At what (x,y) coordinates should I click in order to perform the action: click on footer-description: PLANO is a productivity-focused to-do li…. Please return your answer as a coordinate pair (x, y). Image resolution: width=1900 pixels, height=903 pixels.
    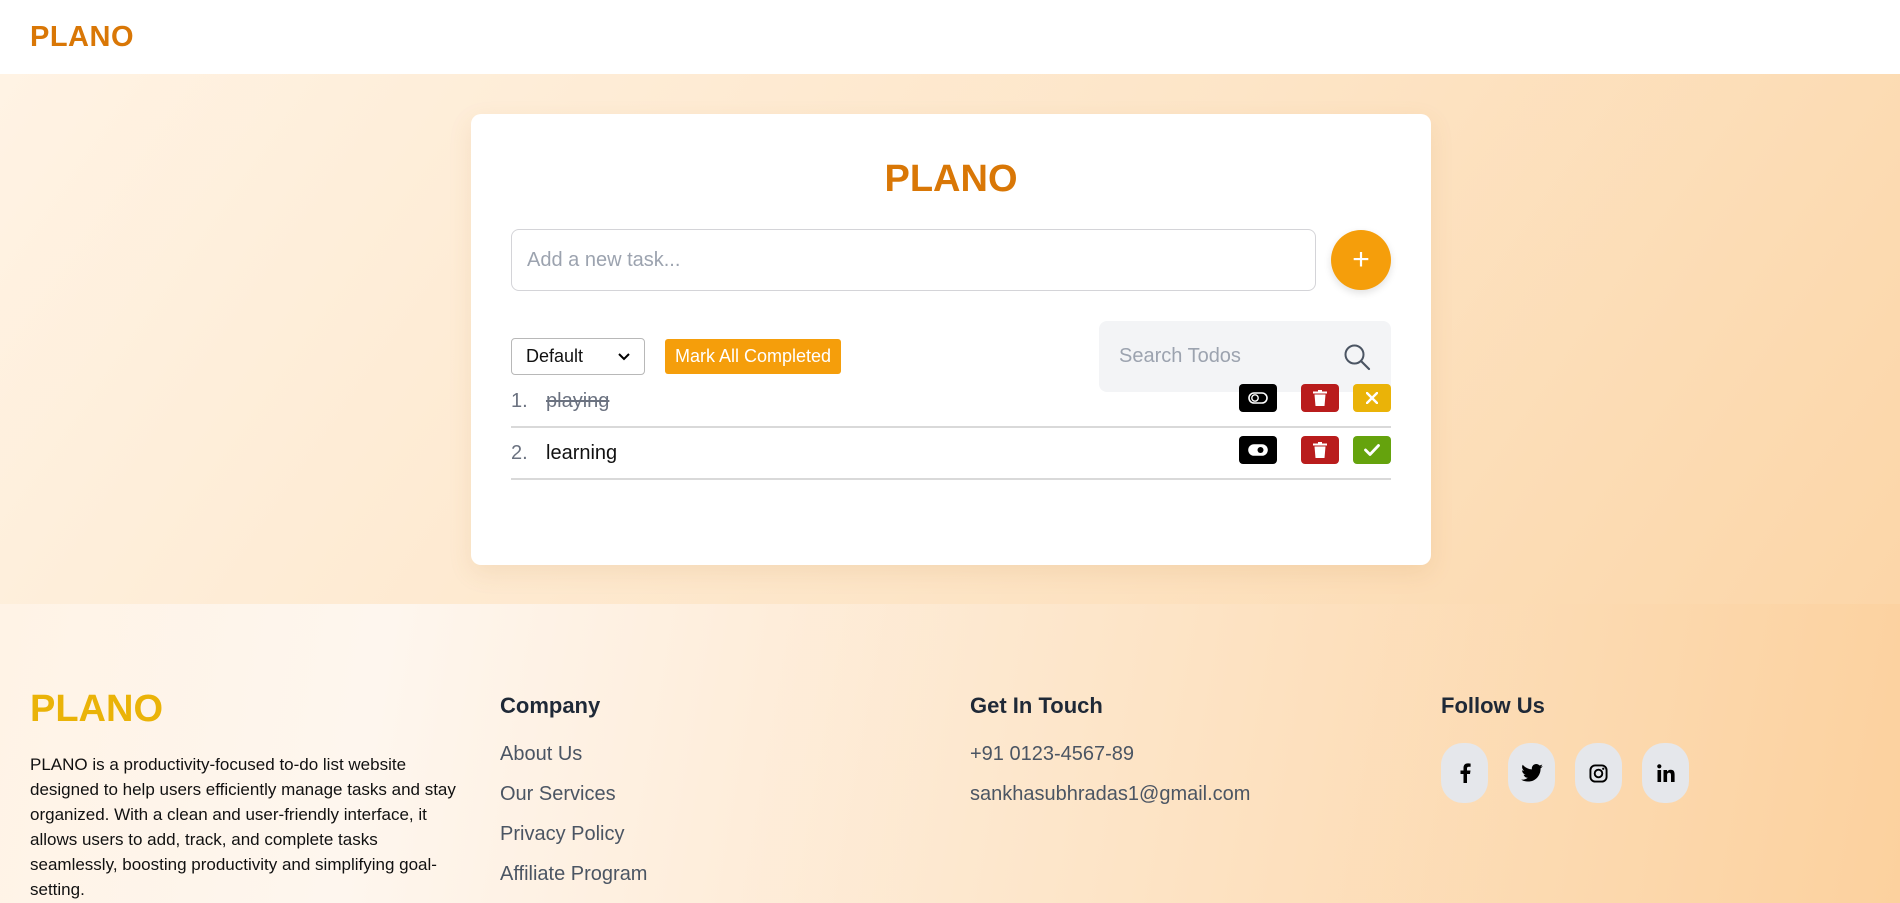
    Looking at the image, I should click on (243, 827).